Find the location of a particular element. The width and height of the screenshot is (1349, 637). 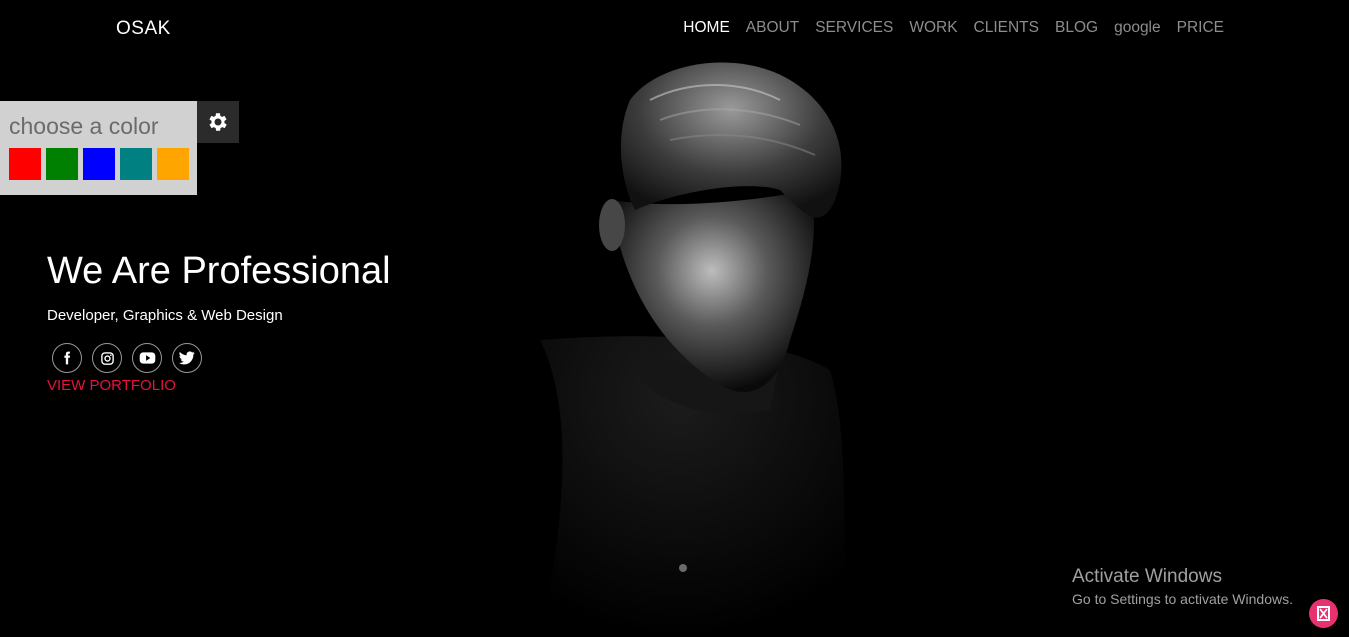

twitter-icon is located at coordinates (187, 358).